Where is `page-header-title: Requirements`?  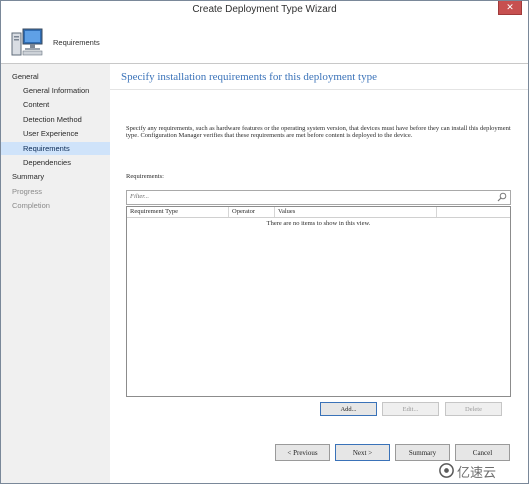
page-header-title: Requirements is located at coordinates (76, 42).